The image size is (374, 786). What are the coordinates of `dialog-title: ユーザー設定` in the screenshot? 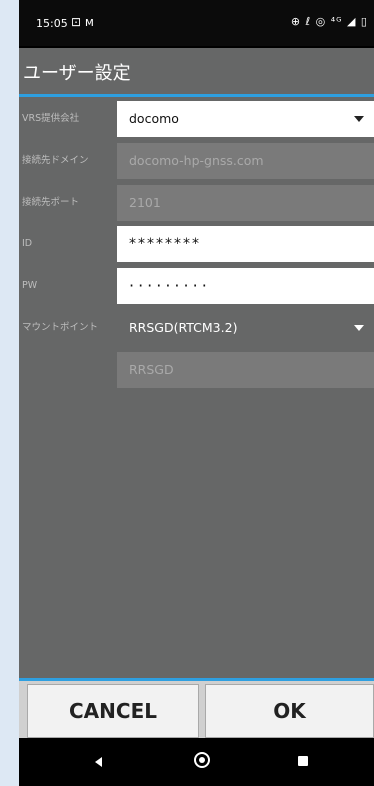 It's located at (77, 73).